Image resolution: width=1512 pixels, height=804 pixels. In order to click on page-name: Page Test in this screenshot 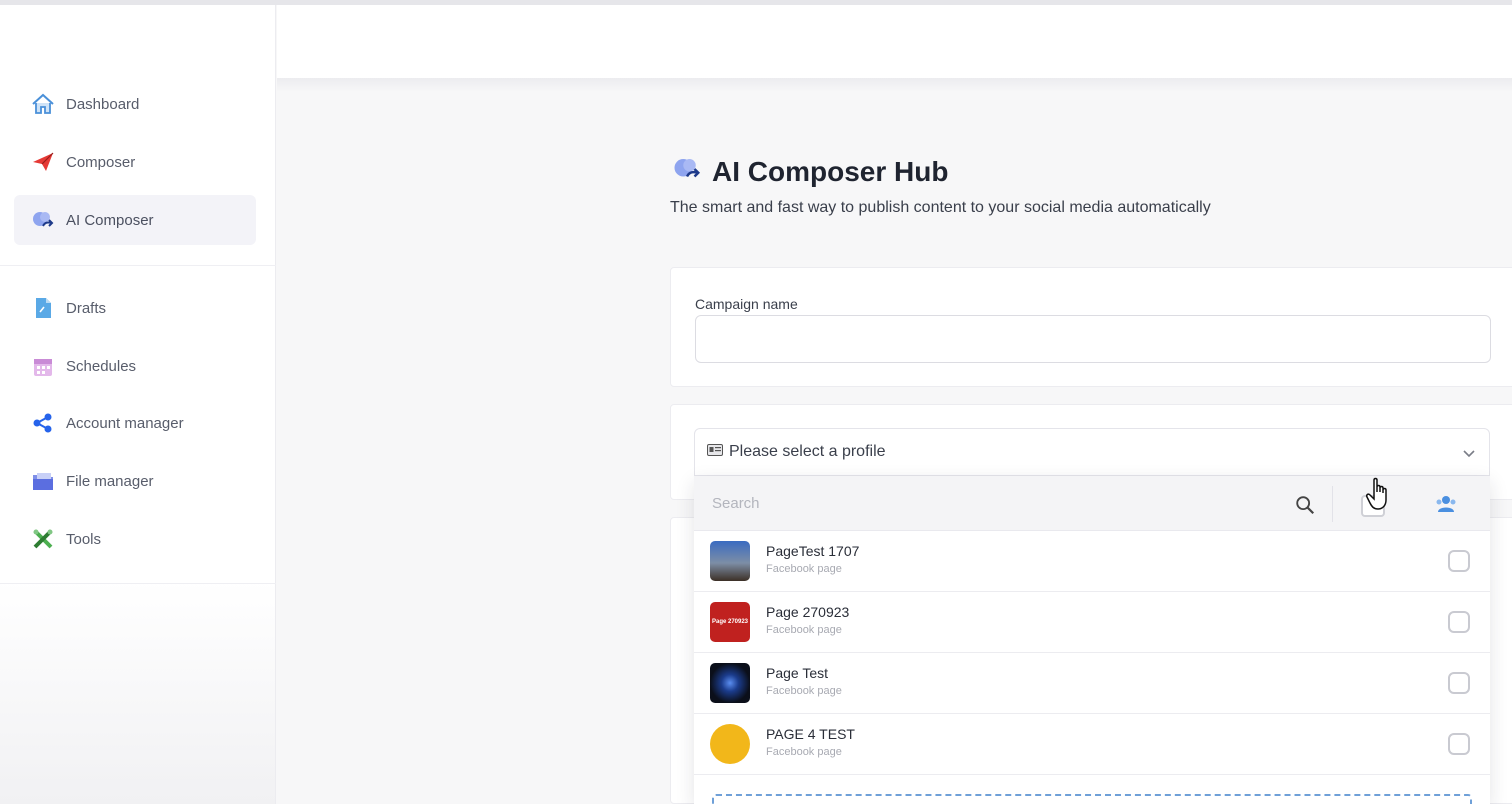, I will do `click(797, 673)`.